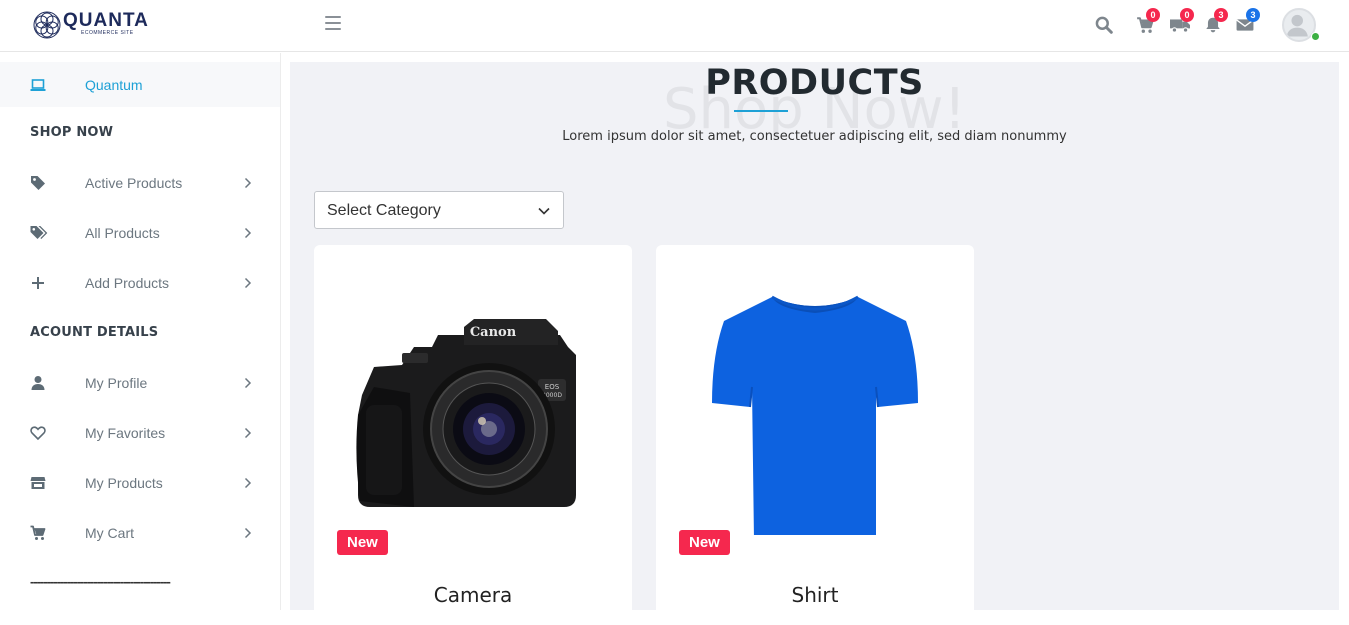 Image resolution: width=1349 pixels, height=625 pixels. I want to click on sidebar-item-label: My Products, so click(124, 483).